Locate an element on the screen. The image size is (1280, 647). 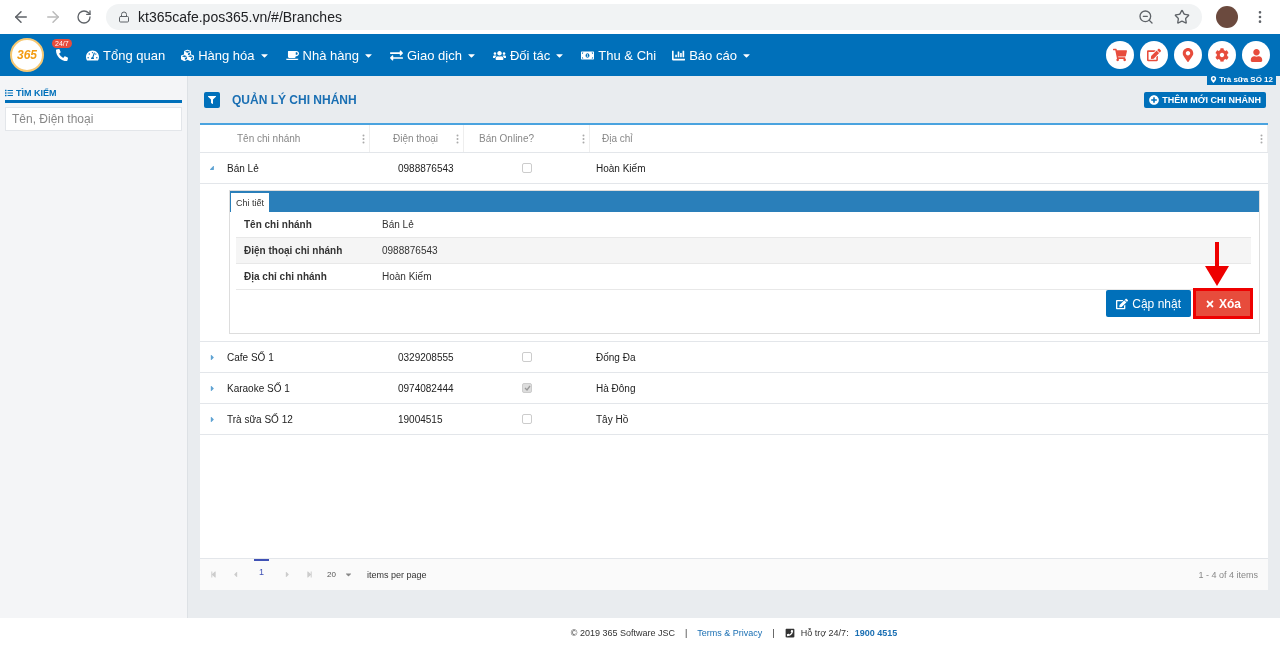
location-button is located at coordinates (1188, 55).